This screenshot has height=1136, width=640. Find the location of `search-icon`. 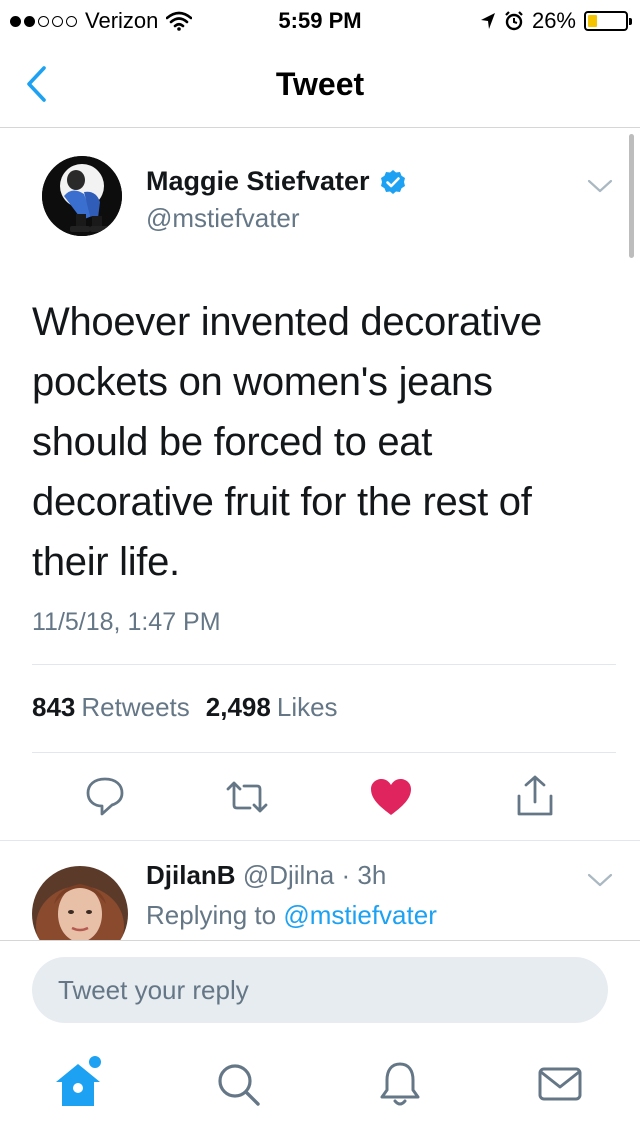

search-icon is located at coordinates (238, 1084).